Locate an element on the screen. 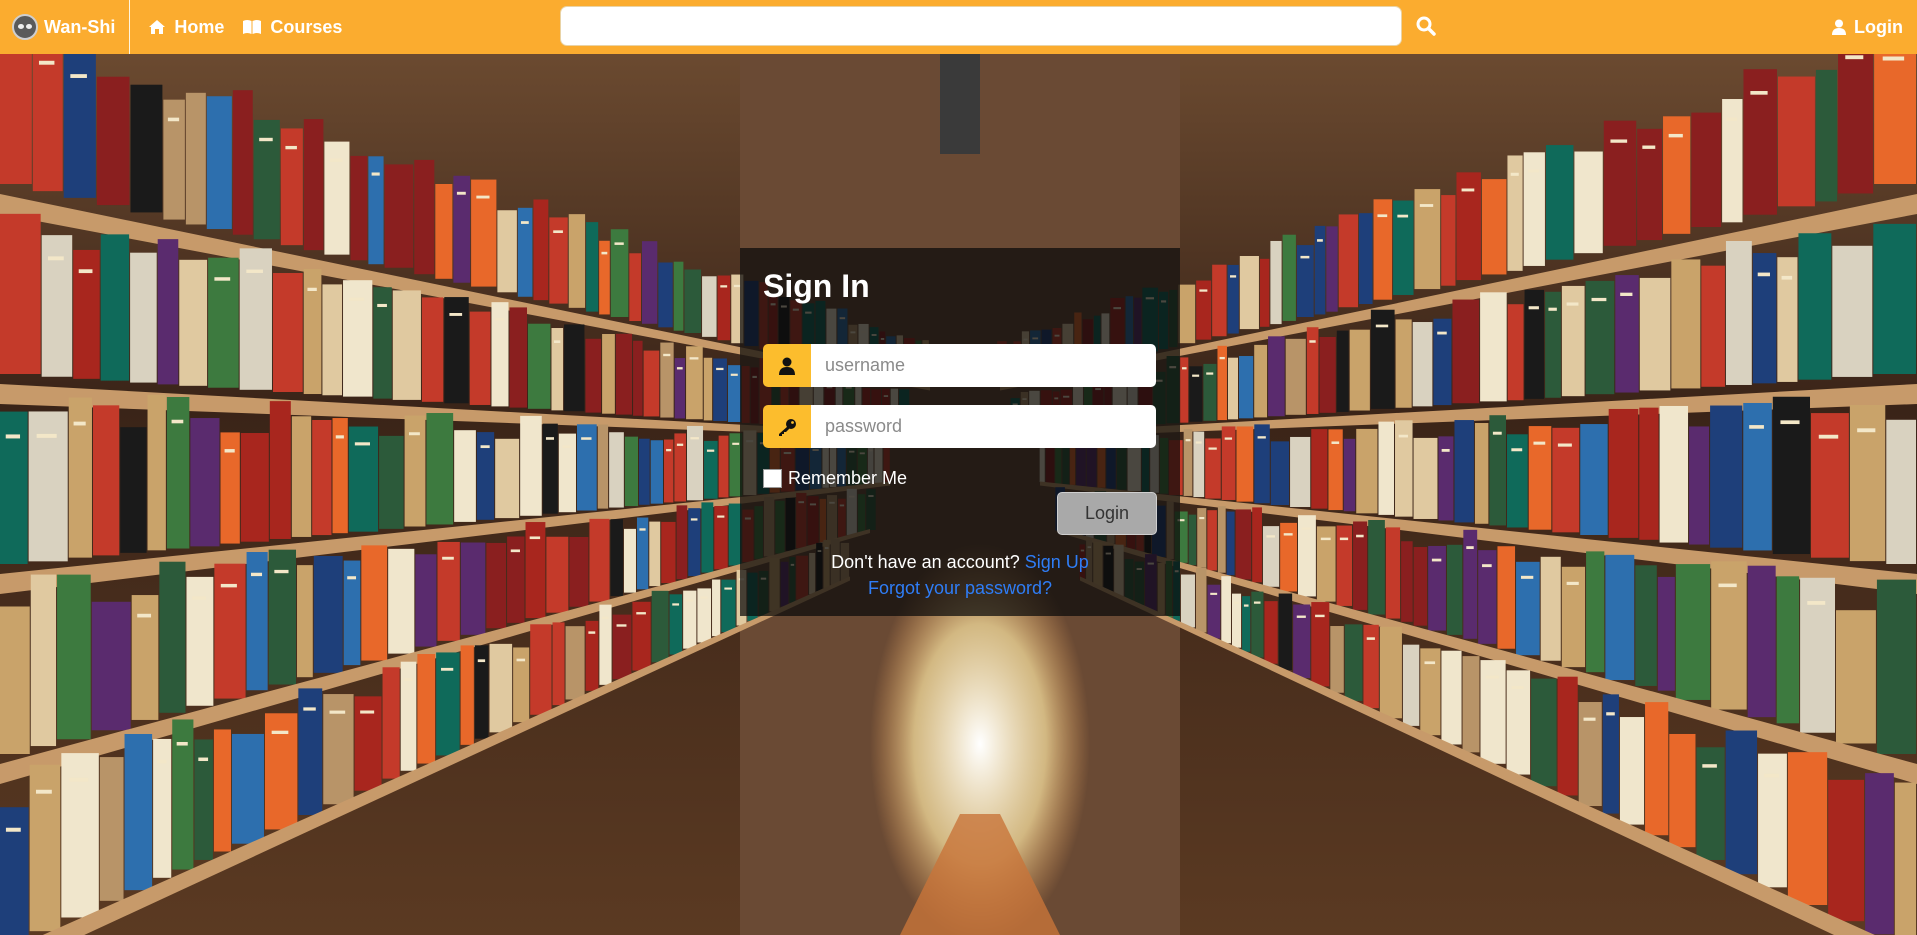 This screenshot has width=1917, height=935. book-icon is located at coordinates (252, 27).